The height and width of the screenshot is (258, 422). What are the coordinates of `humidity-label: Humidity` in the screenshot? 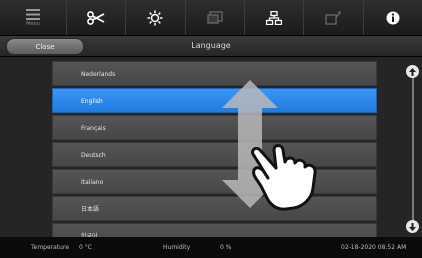 It's located at (177, 247).